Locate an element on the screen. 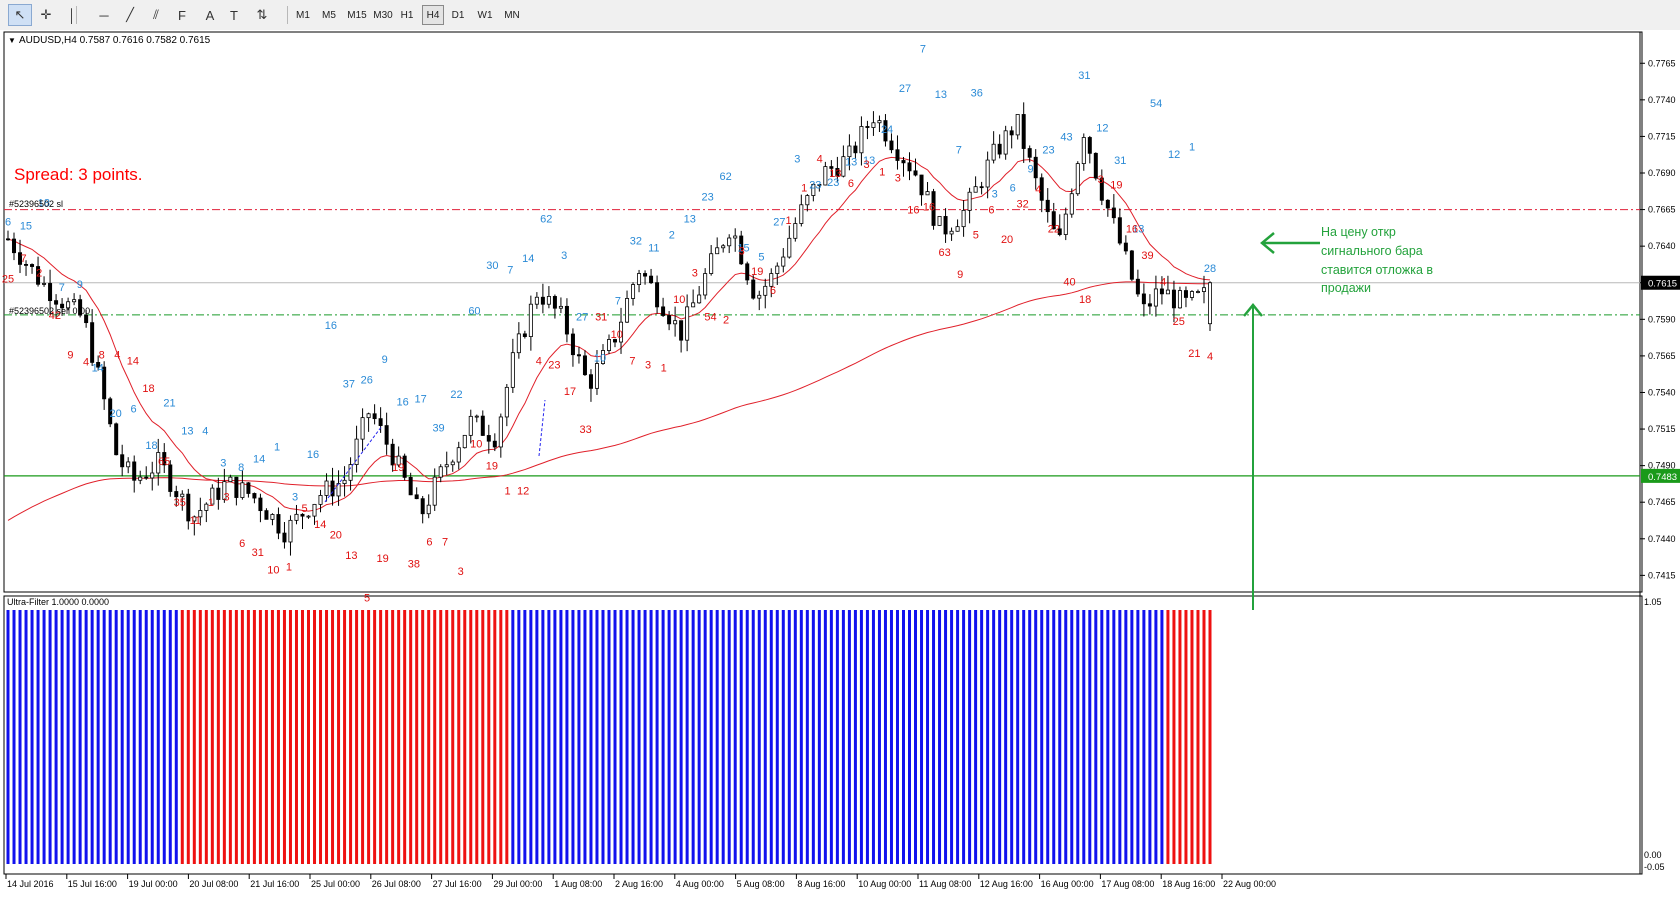  bull-count-label: 1 is located at coordinates (1192, 148).